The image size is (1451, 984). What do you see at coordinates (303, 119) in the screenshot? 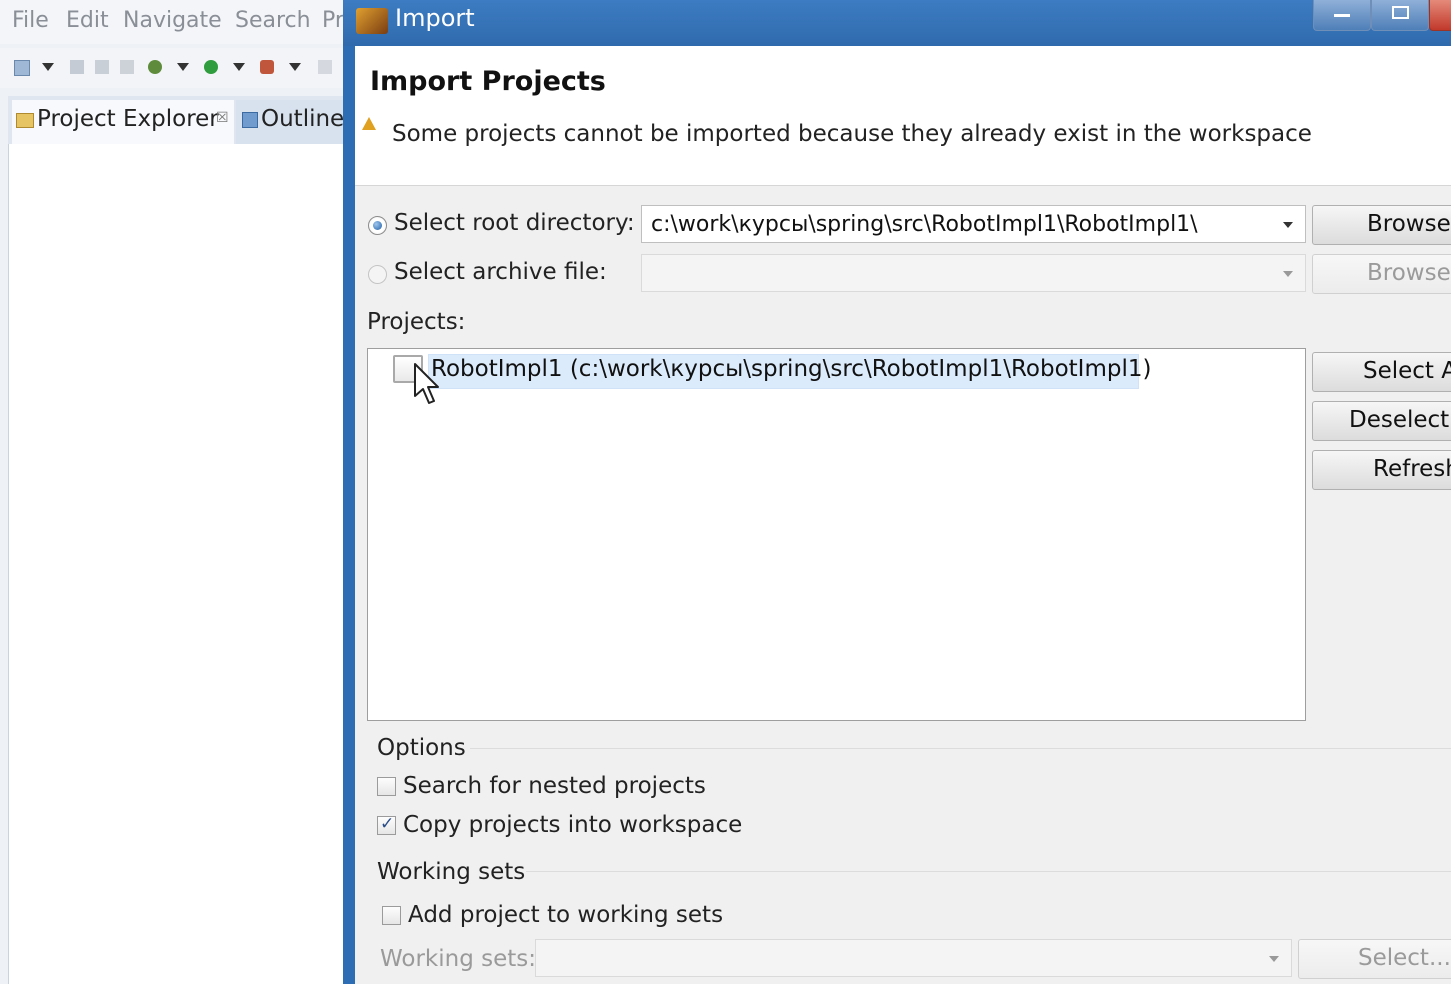
I see `outline-label: Outline` at bounding box center [303, 119].